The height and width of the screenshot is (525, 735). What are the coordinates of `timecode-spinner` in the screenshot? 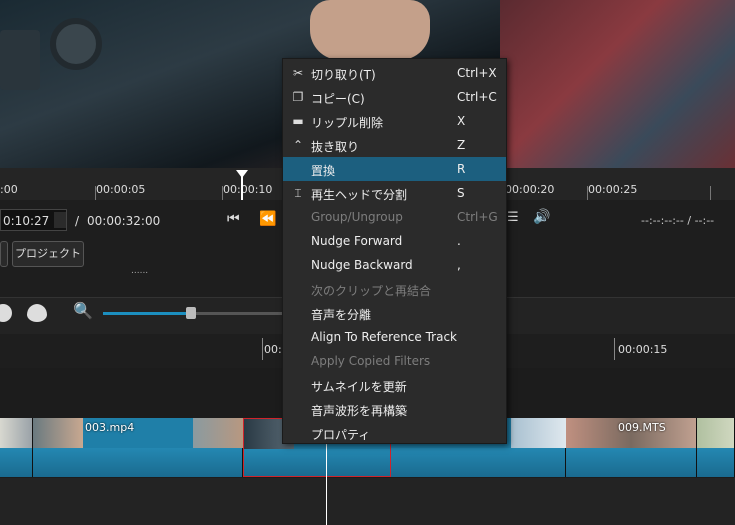 It's located at (60, 220).